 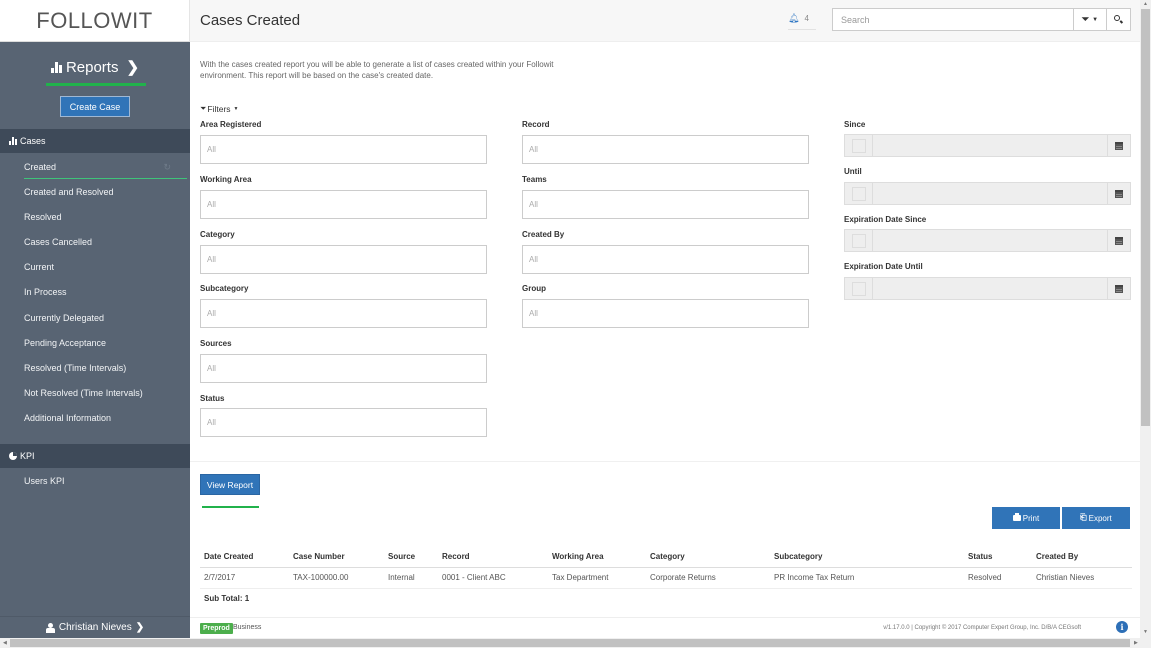 I want to click on logo: FOLLOWIT, so click(x=94, y=20).